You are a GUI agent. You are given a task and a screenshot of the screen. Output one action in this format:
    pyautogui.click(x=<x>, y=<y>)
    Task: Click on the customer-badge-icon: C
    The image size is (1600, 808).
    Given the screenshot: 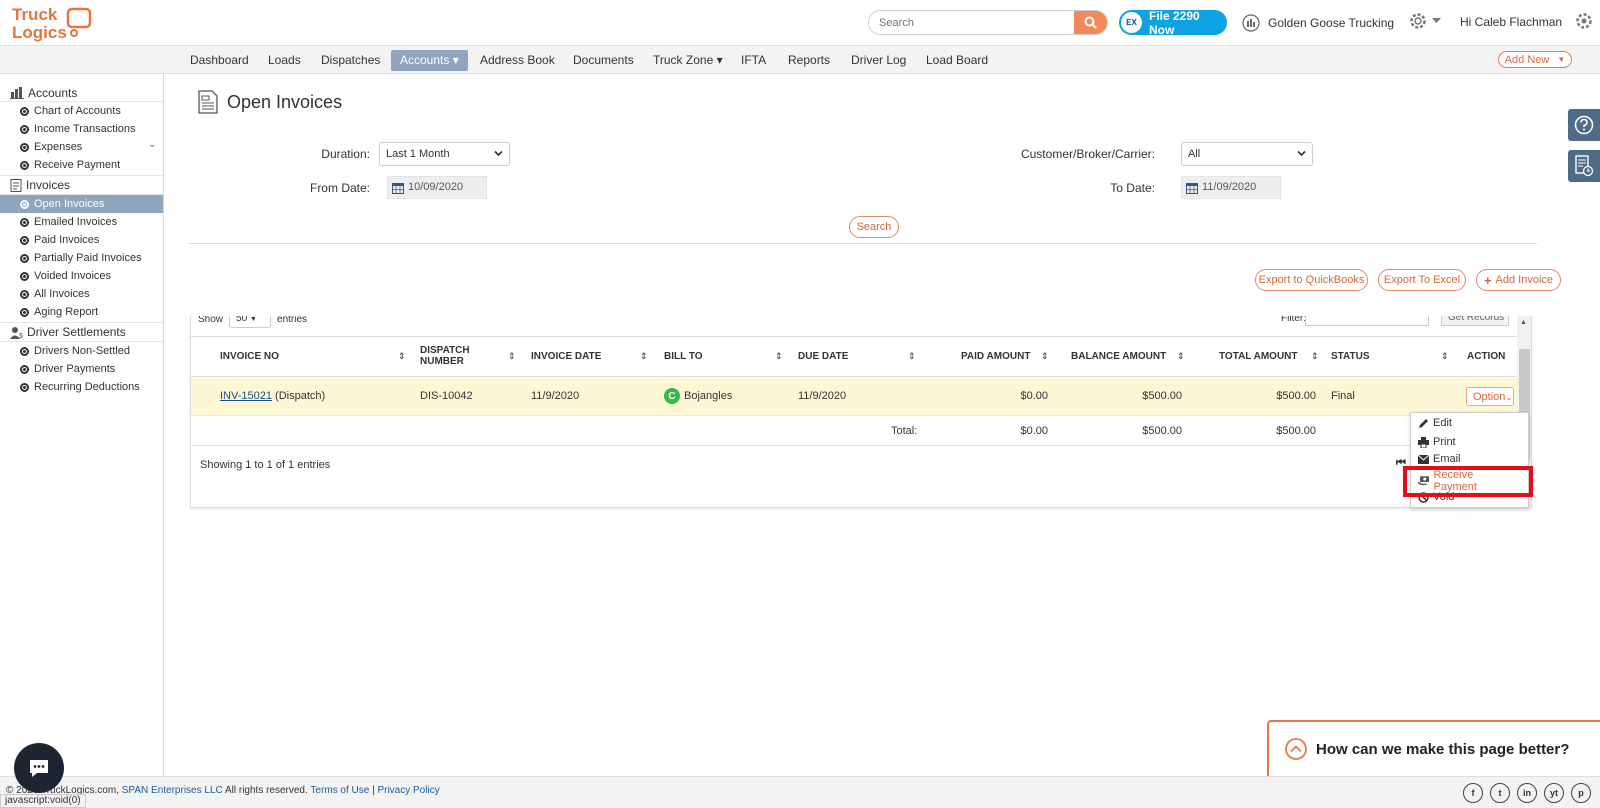 What is the action you would take?
    pyautogui.click(x=672, y=396)
    